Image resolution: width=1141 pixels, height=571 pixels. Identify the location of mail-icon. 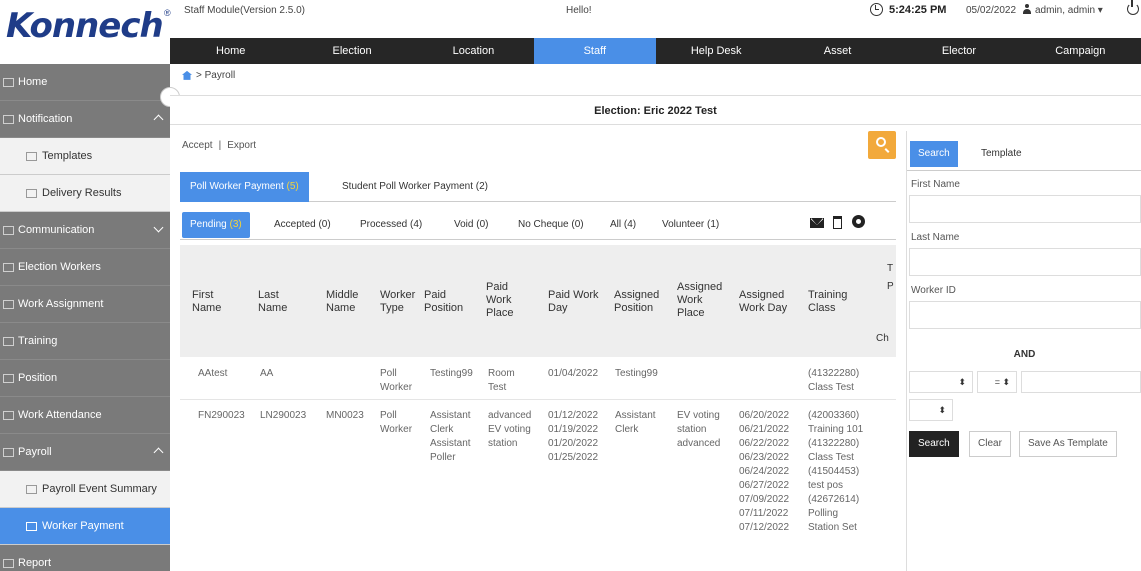
(817, 223).